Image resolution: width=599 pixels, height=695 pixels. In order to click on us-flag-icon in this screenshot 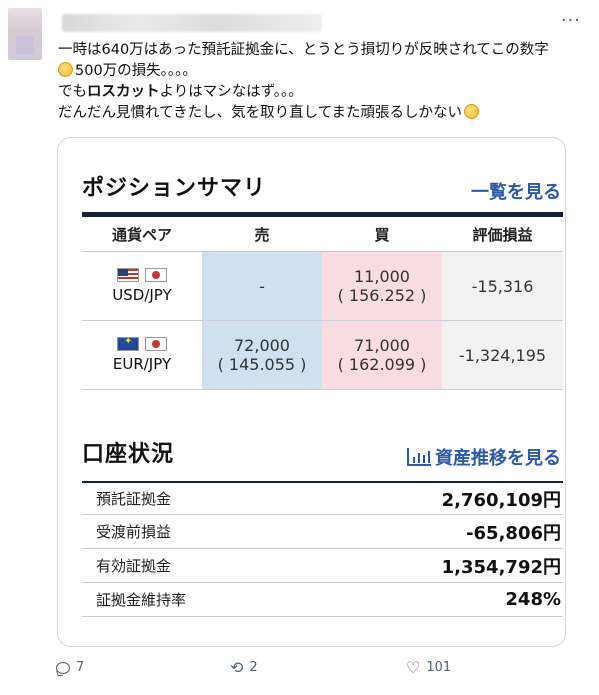, I will do `click(128, 275)`.